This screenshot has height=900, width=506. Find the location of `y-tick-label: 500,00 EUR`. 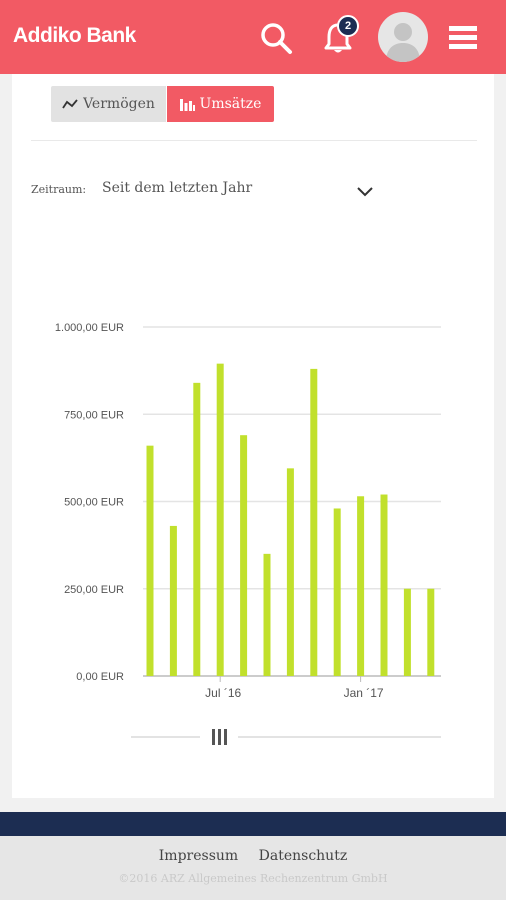

y-tick-label: 500,00 EUR is located at coordinates (94, 503).